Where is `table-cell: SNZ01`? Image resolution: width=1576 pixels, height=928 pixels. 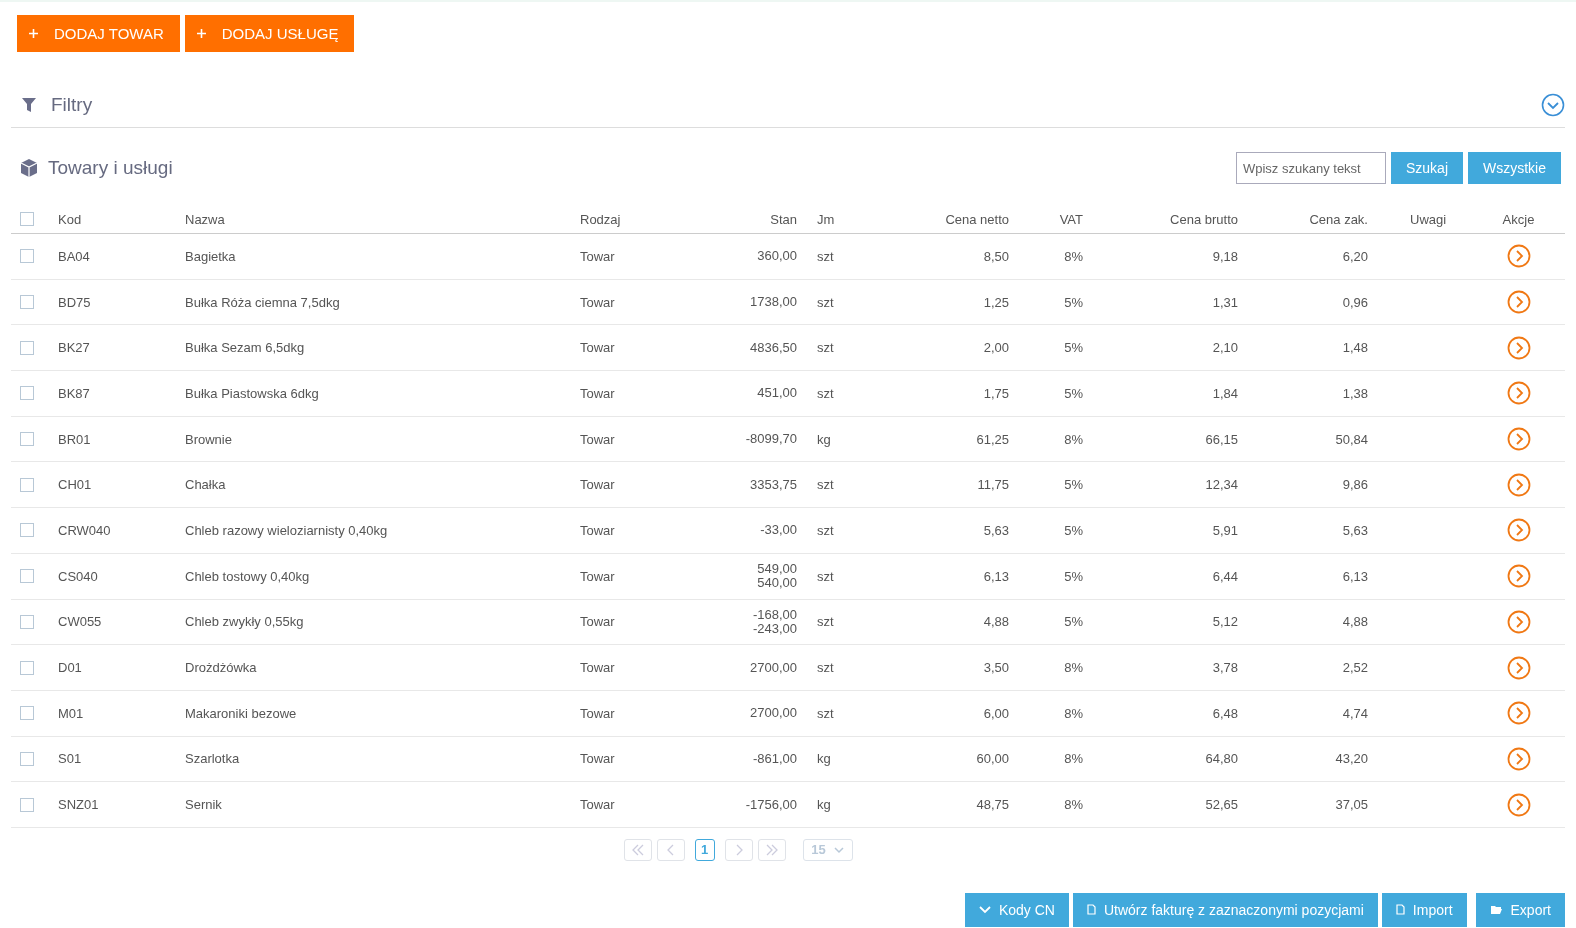
table-cell: SNZ01 is located at coordinates (78, 805).